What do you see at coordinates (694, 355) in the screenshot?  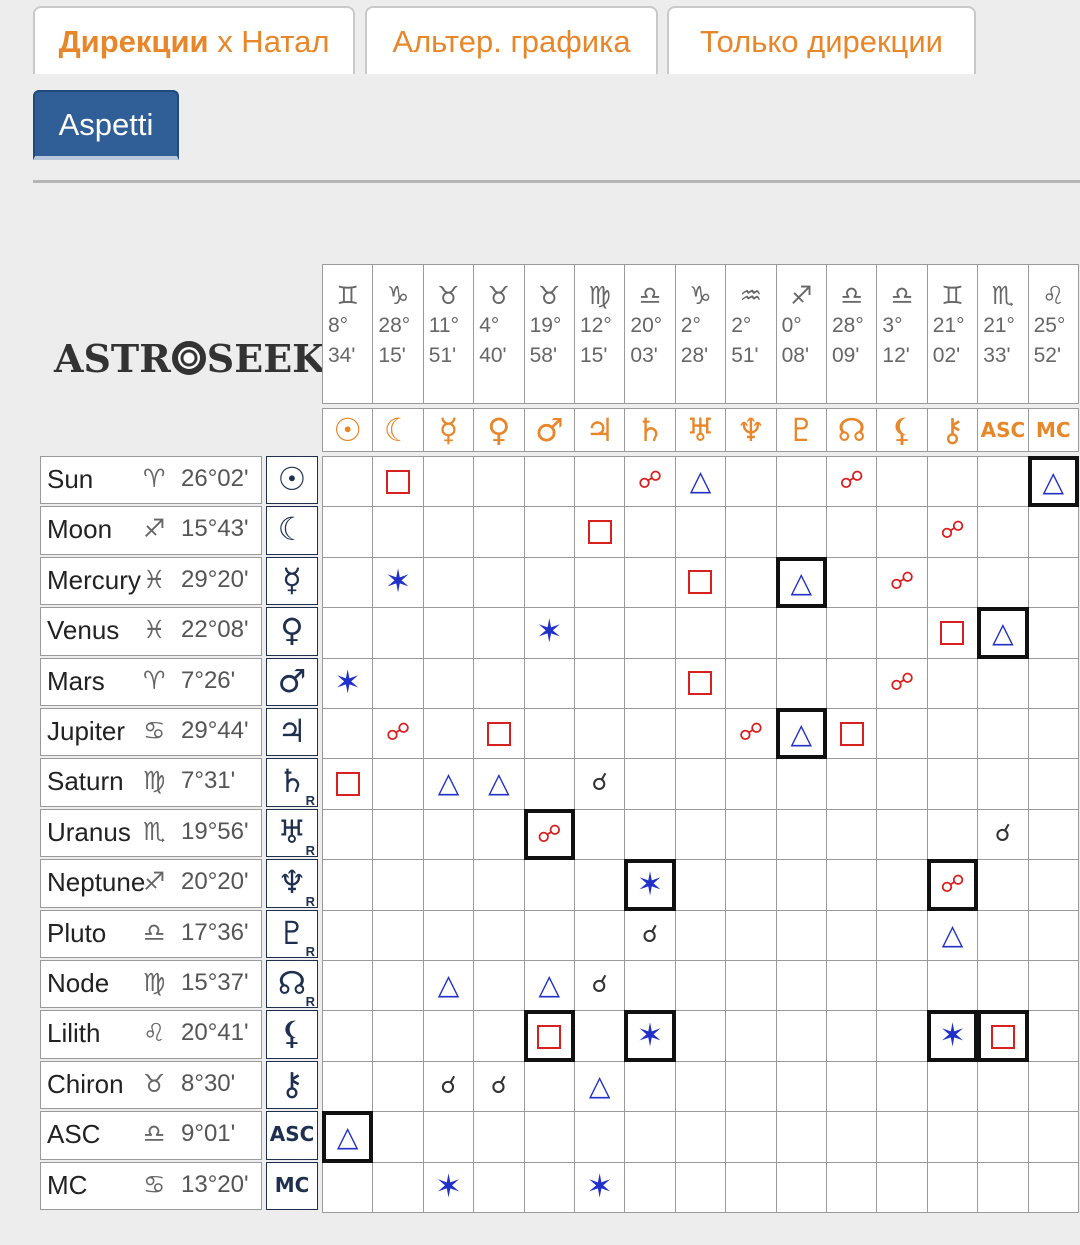 I see `column-minute: 28'` at bounding box center [694, 355].